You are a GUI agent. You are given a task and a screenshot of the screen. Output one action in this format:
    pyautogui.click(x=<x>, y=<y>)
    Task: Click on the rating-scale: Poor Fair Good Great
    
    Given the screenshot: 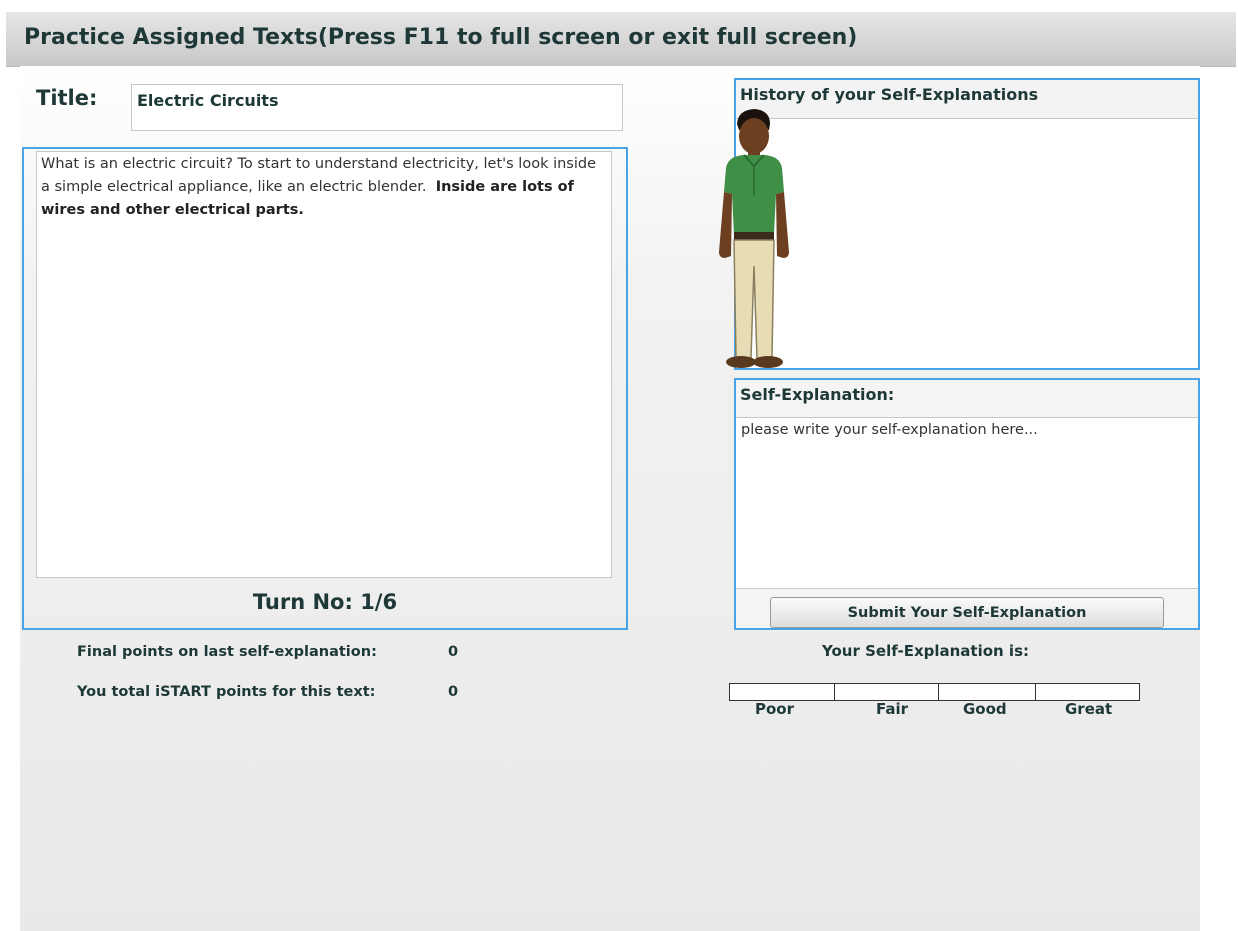 What is the action you would take?
    pyautogui.click(x=934, y=700)
    